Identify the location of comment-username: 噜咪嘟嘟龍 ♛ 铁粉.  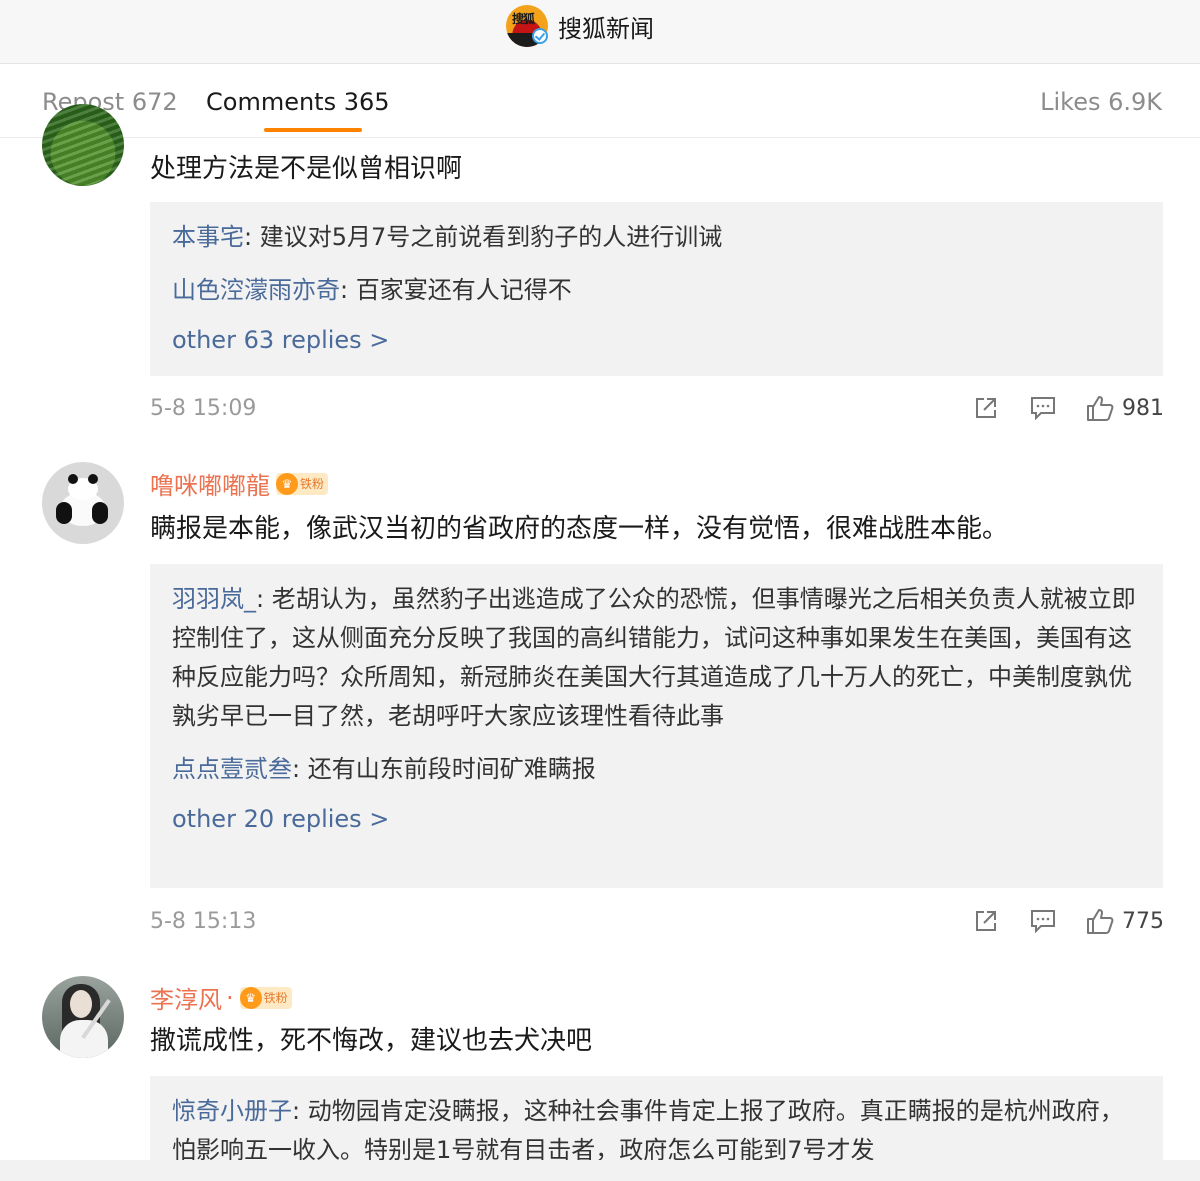
(239, 483).